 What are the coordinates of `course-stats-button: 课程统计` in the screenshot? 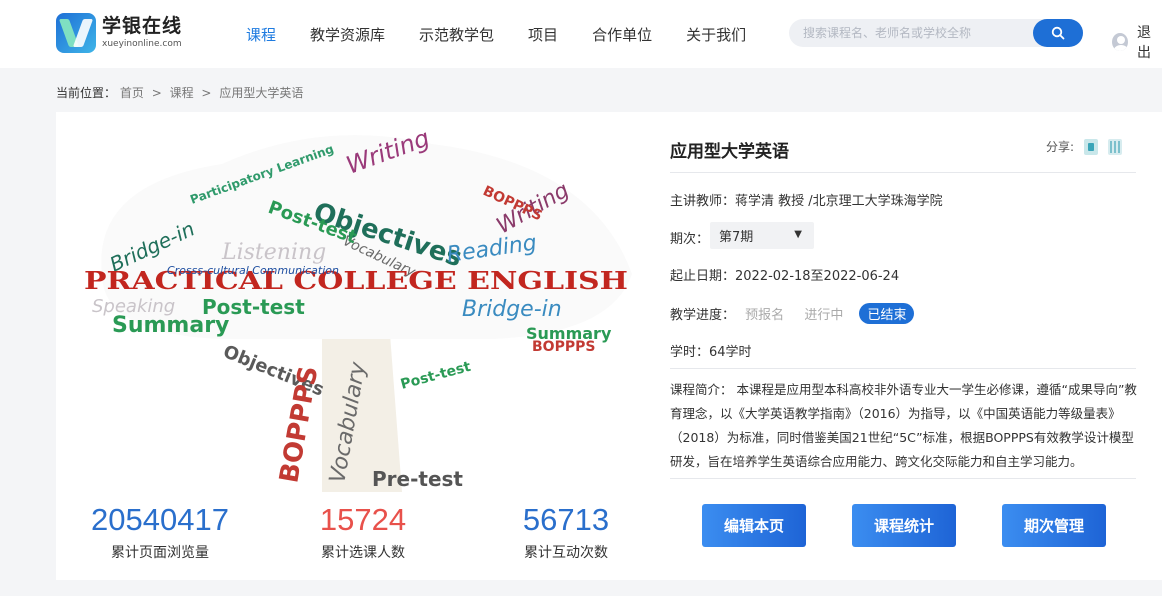 It's located at (904, 525).